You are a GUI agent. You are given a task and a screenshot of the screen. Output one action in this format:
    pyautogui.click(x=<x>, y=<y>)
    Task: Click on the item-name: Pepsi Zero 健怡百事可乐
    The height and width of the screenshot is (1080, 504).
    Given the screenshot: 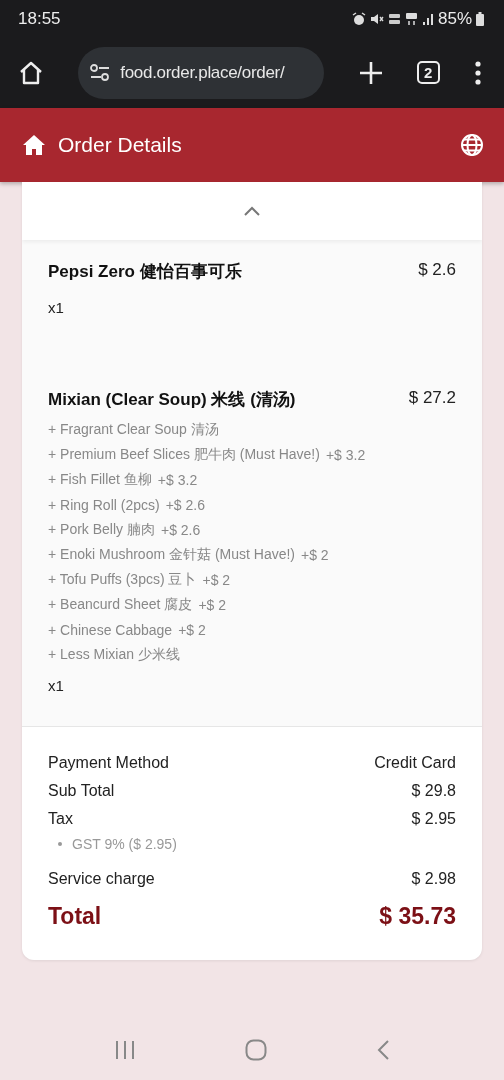 What is the action you would take?
    pyautogui.click(x=145, y=272)
    